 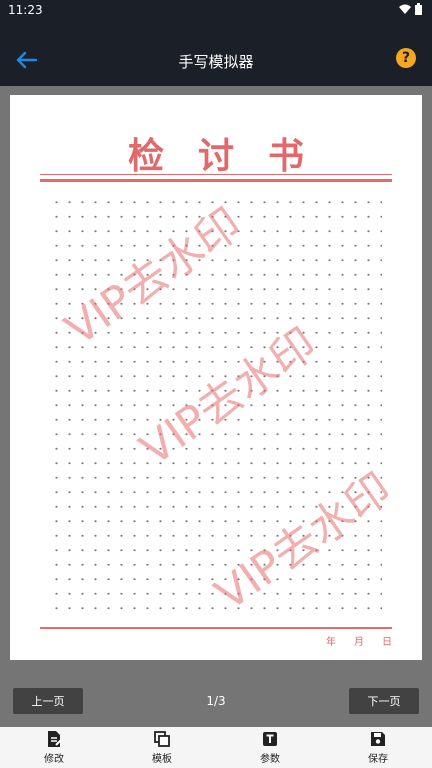 What do you see at coordinates (270, 747) in the screenshot?
I see `nav-item-params: 参数` at bounding box center [270, 747].